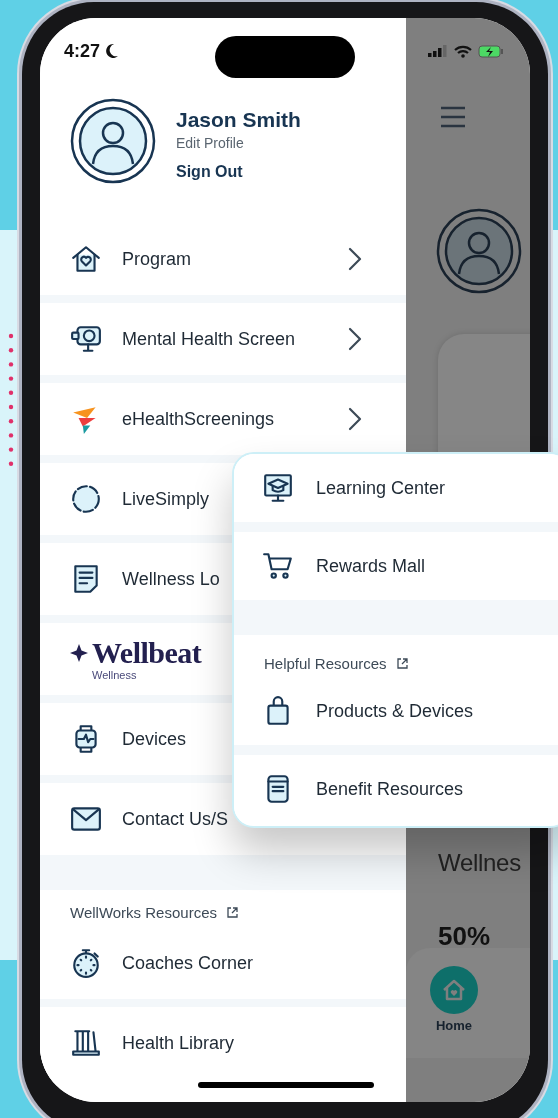 The width and height of the screenshot is (558, 1118). I want to click on monitor-graduation-cap-icon, so click(278, 488).